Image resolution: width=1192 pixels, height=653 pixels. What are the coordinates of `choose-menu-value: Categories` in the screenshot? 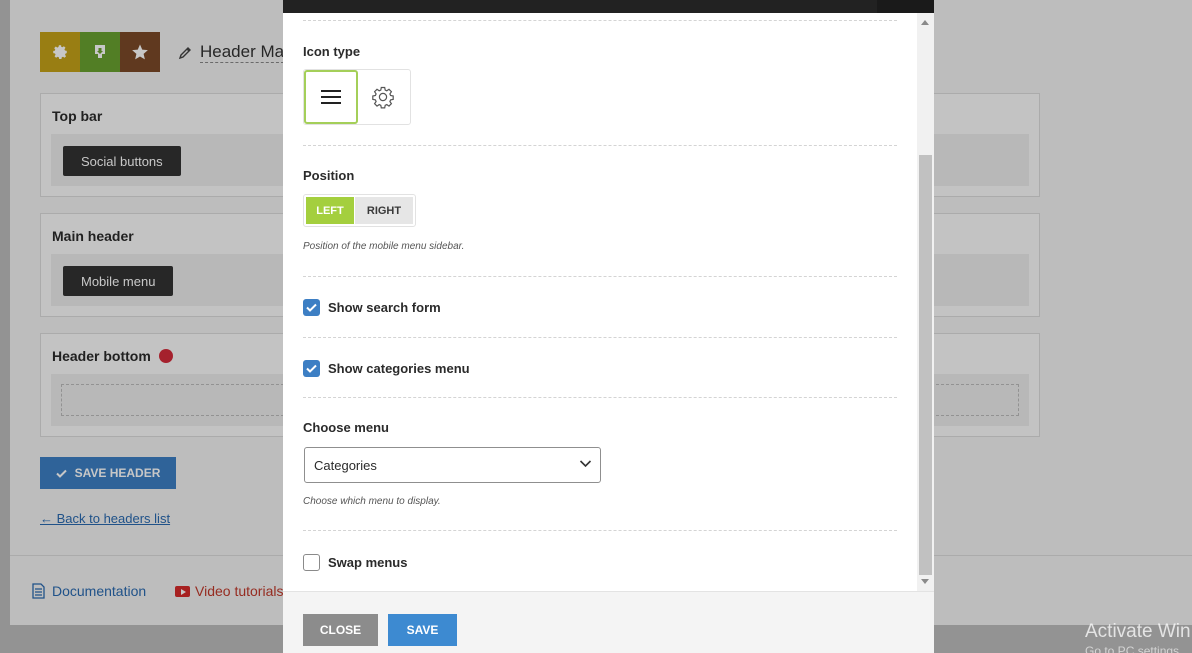 It's located at (345, 465).